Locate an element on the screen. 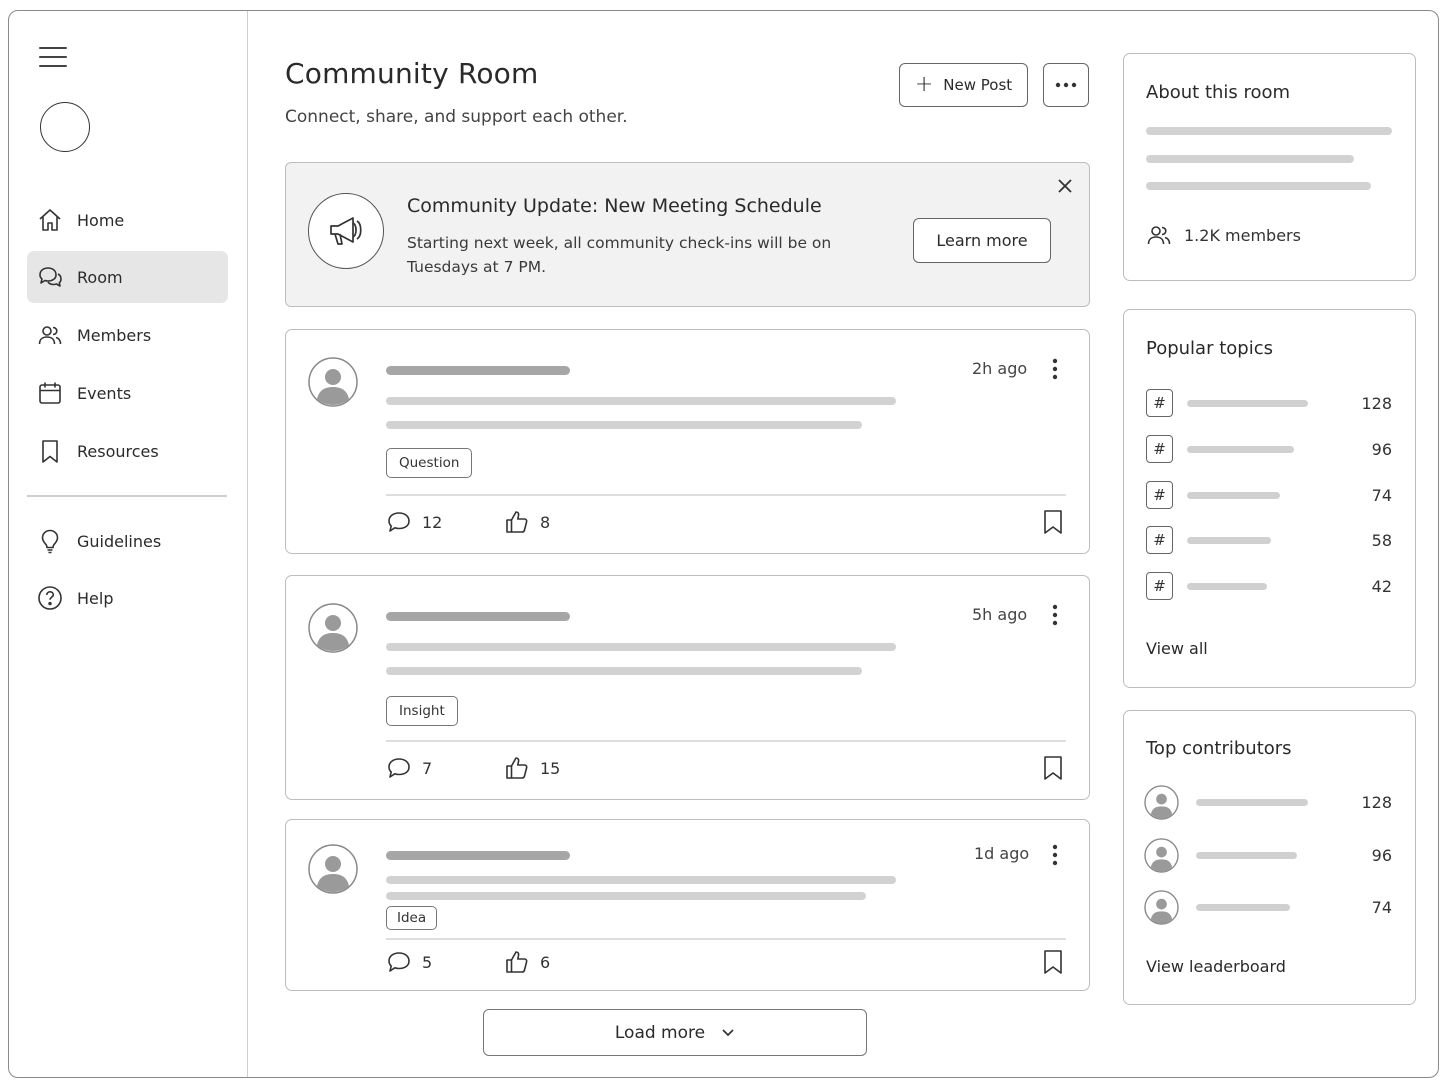 Image resolution: width=1448 pixels, height=1086 pixels. load-more-button: Load more is located at coordinates (675, 1032).